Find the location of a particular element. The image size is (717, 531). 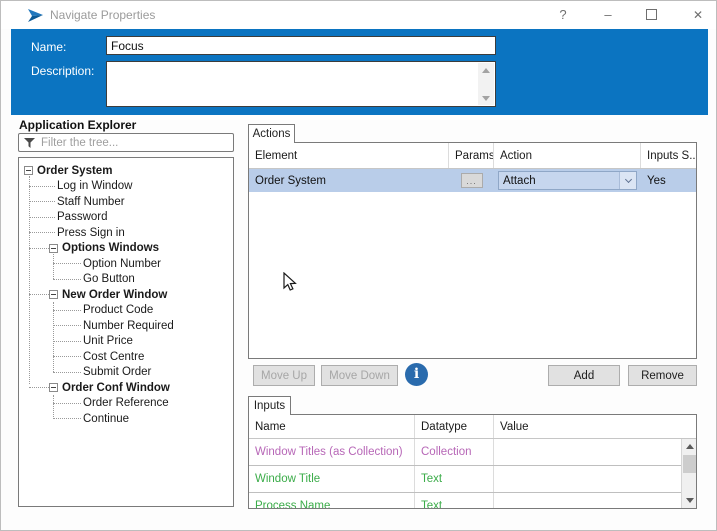

inputs-row: Window Titles (as Collection) Collection is located at coordinates (472, 452).